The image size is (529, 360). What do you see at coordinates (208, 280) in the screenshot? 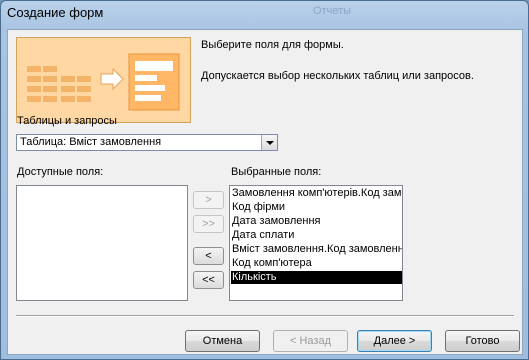
I see `remove-all-fields-button: <<` at bounding box center [208, 280].